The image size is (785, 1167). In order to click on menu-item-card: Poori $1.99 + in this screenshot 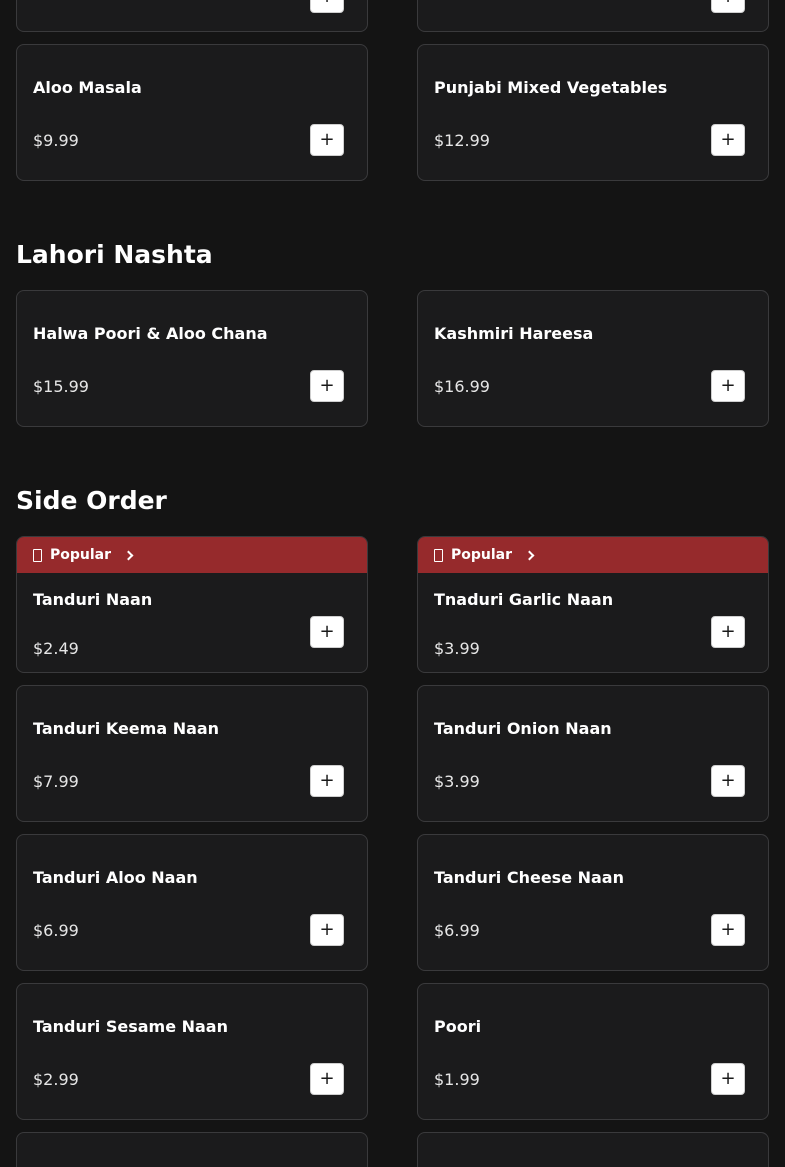, I will do `click(593, 1051)`.